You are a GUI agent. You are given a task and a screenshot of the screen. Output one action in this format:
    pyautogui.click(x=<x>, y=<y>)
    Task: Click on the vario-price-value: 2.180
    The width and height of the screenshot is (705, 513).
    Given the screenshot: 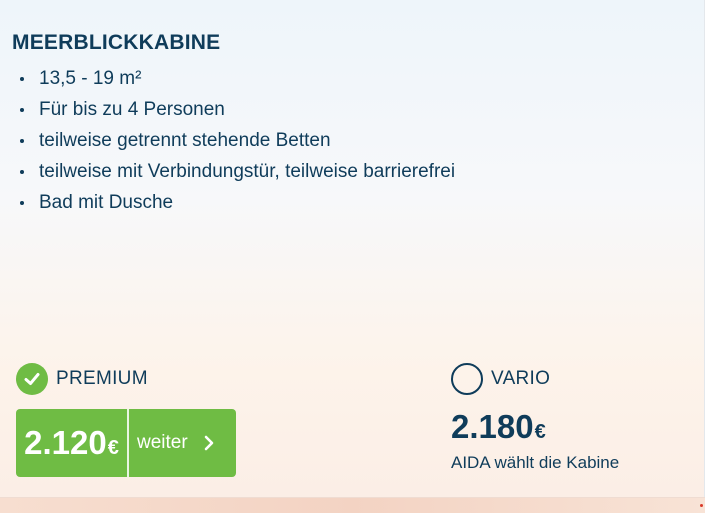 What is the action you would take?
    pyautogui.click(x=492, y=426)
    